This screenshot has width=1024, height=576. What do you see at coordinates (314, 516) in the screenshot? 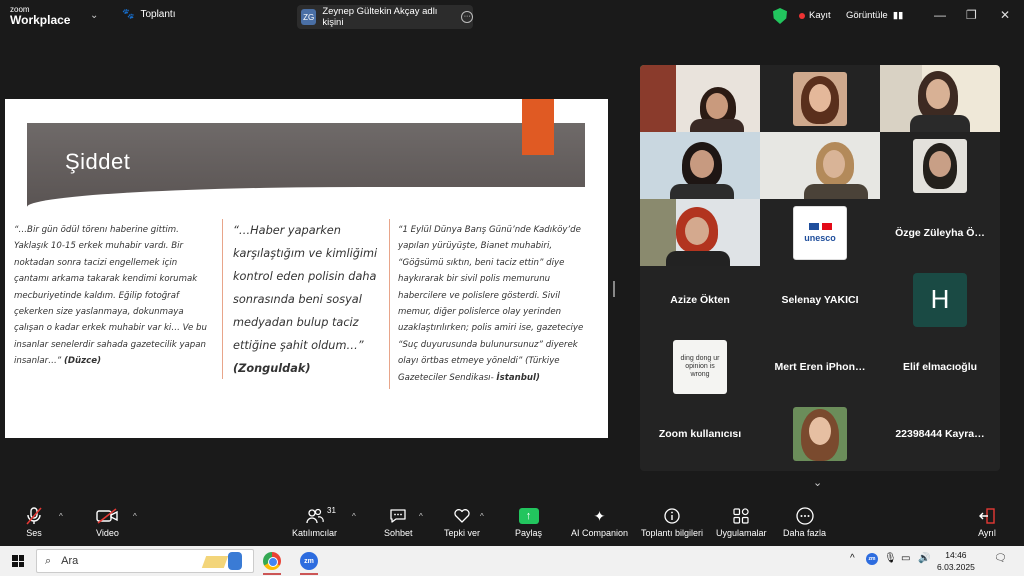
I see `people-icon` at bounding box center [314, 516].